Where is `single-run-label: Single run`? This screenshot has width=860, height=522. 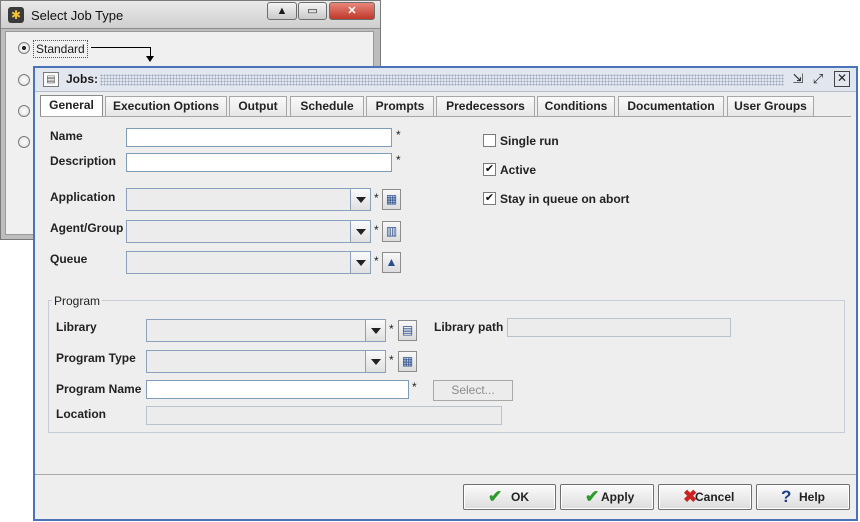
single-run-label: Single run is located at coordinates (529, 141).